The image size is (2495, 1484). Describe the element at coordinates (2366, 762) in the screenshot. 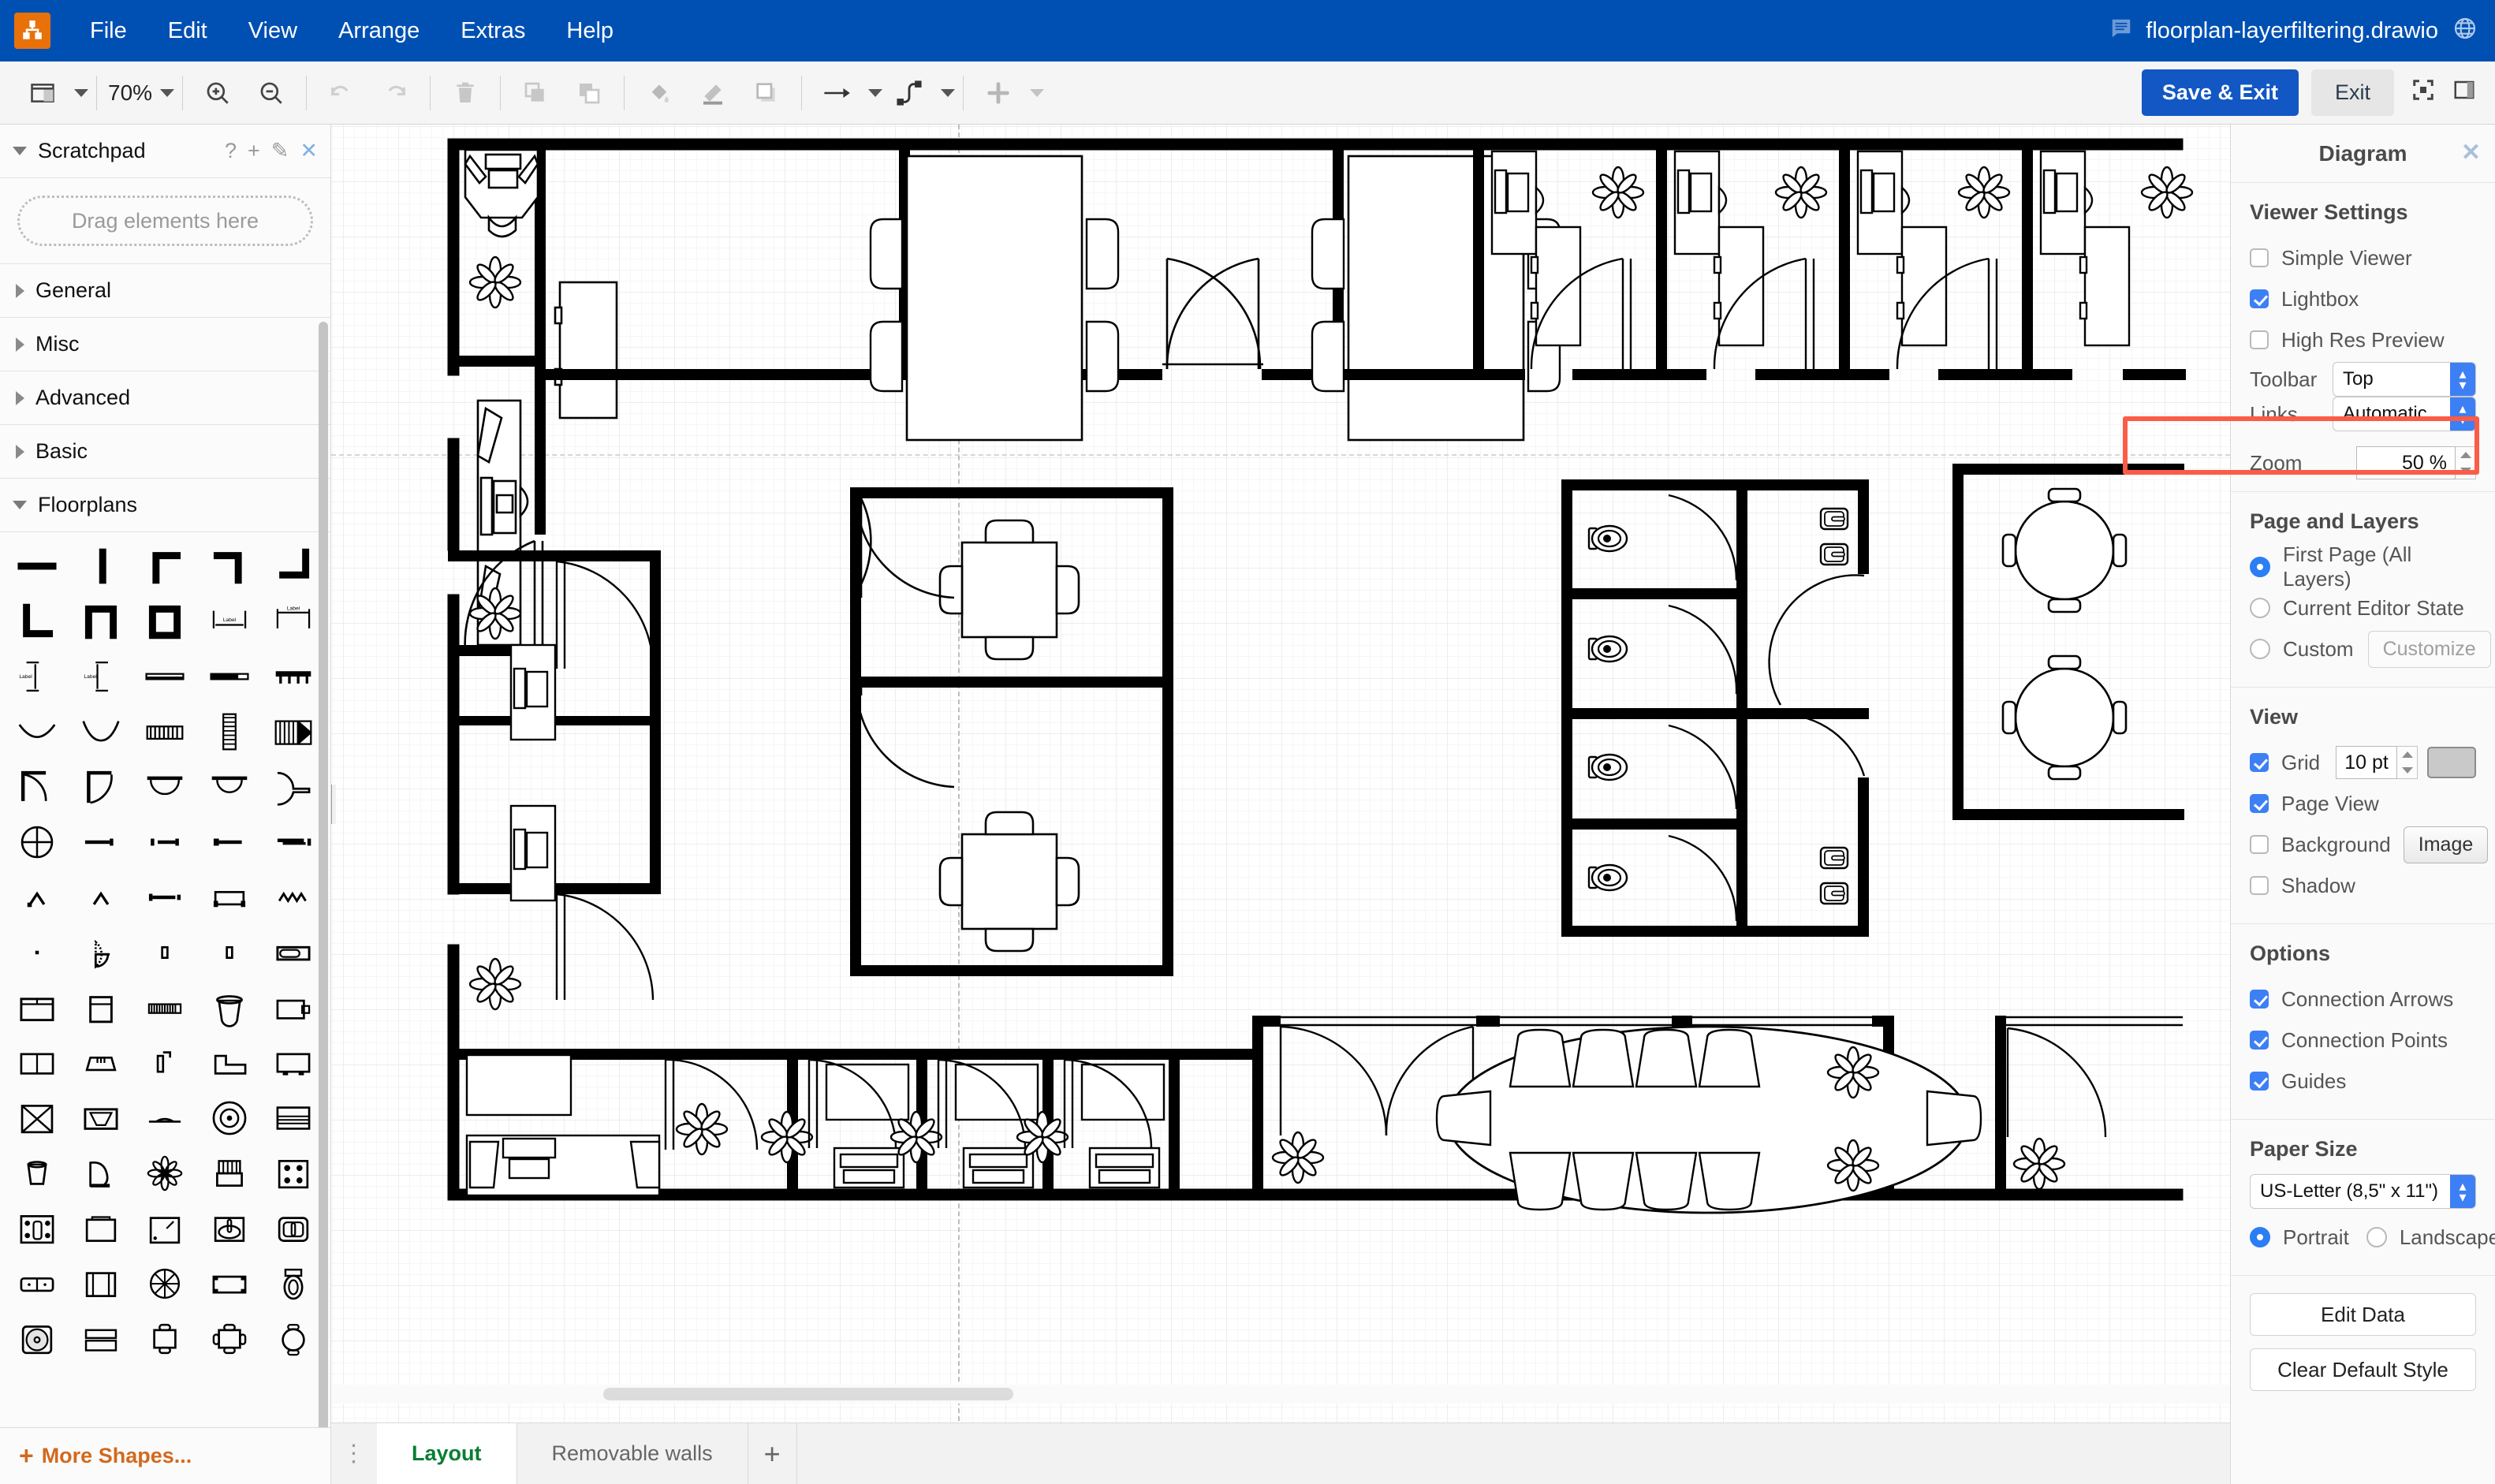

I see `input-grid-size: 10 pt` at that location.